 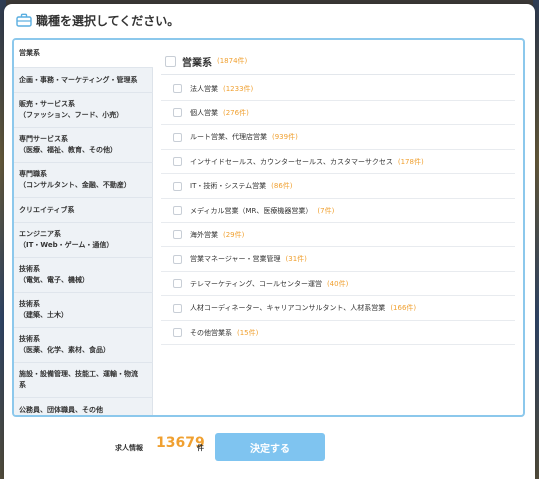 What do you see at coordinates (78, 79) in the screenshot?
I see `sidebar-item-label: 企画・事務・マーケティング・管理系` at bounding box center [78, 79].